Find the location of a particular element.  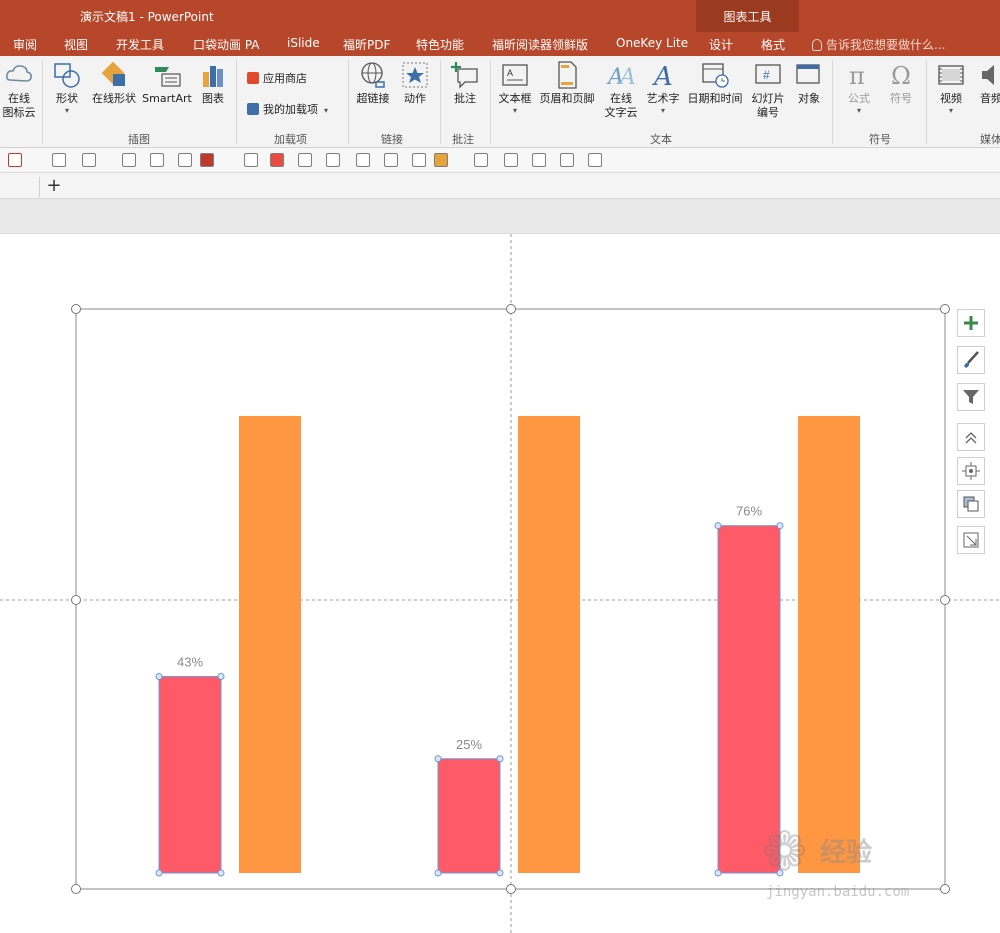

fill-color-icon is located at coordinates (207, 160).